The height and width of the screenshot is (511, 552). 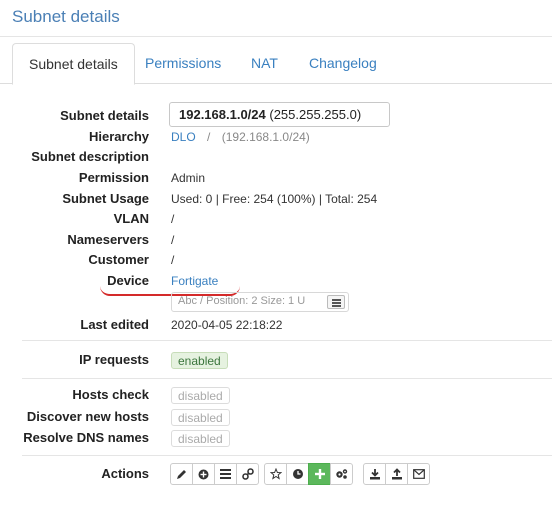 I want to click on subnet-usage-label: Subnet Usage, so click(x=105, y=198).